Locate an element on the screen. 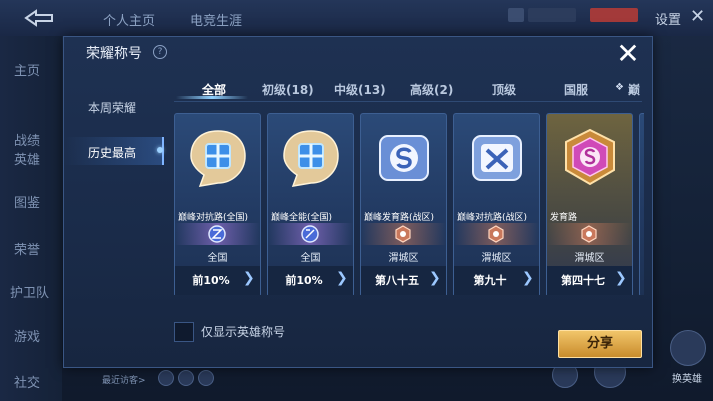  bg-side-item-game: 游戏 is located at coordinates (27, 335).